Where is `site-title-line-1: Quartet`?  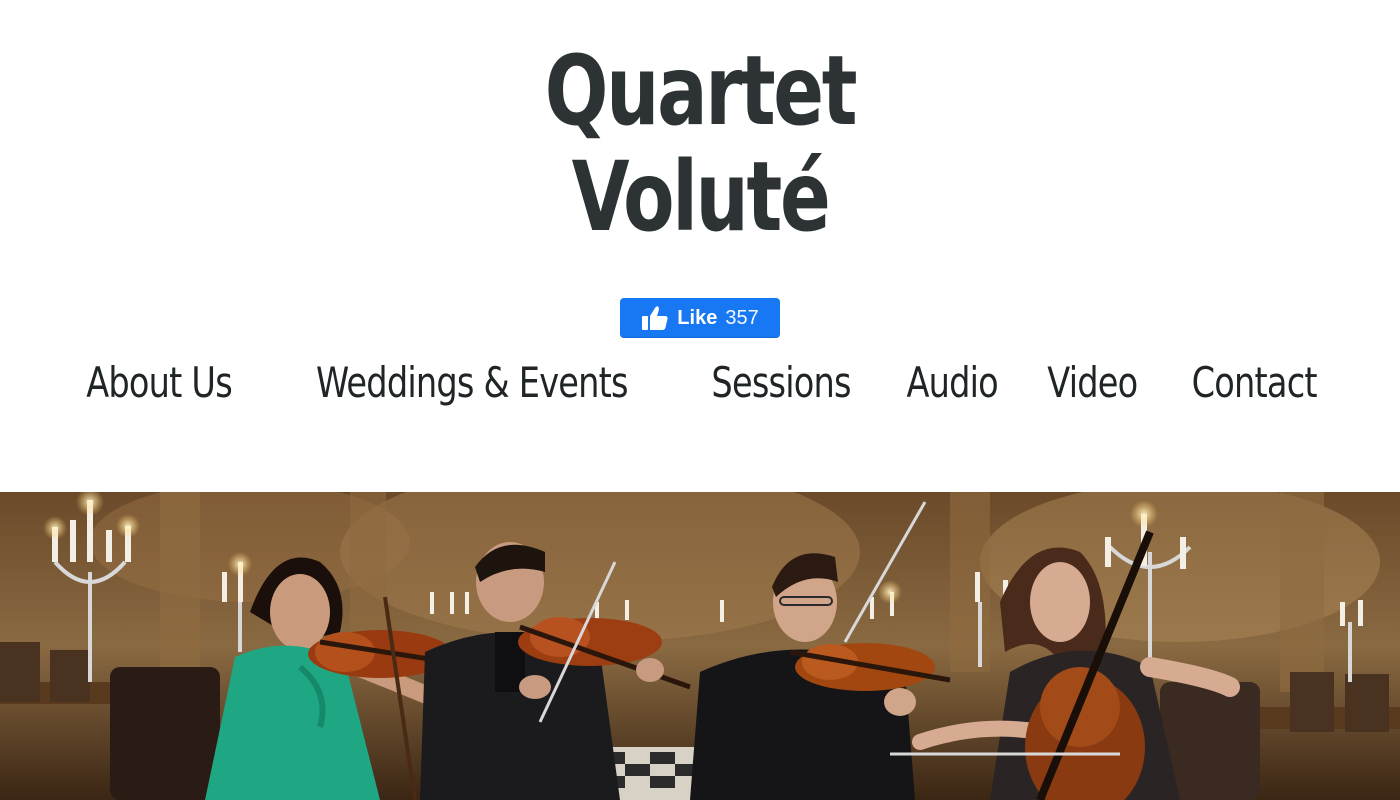
site-title-line-1: Quartet is located at coordinates (701, 91).